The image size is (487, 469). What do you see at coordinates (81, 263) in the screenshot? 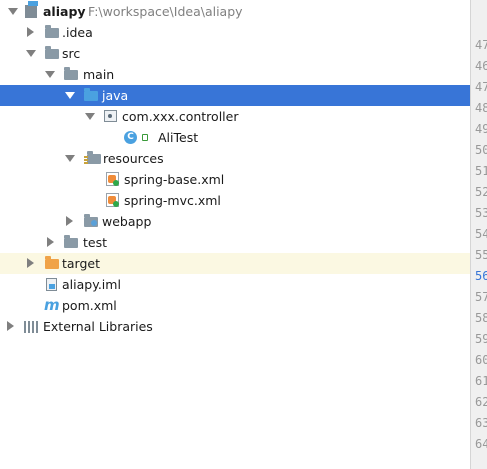
I see `target-label: target` at bounding box center [81, 263].